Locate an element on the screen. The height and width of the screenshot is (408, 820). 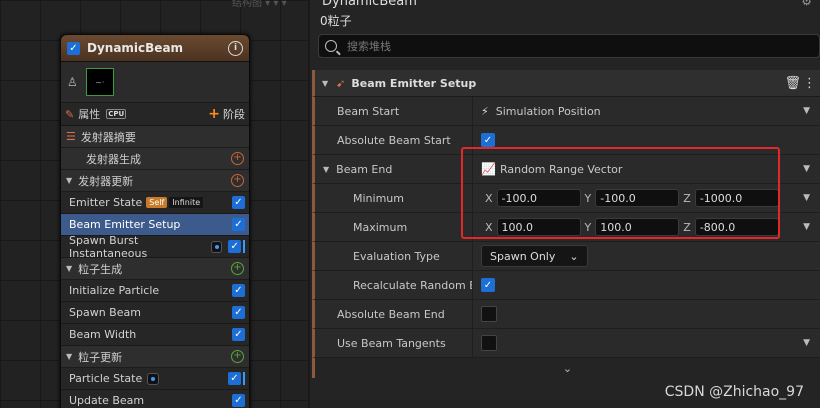
section-particle-spawn: ▼ 粒子生成 + is located at coordinates (155, 269).